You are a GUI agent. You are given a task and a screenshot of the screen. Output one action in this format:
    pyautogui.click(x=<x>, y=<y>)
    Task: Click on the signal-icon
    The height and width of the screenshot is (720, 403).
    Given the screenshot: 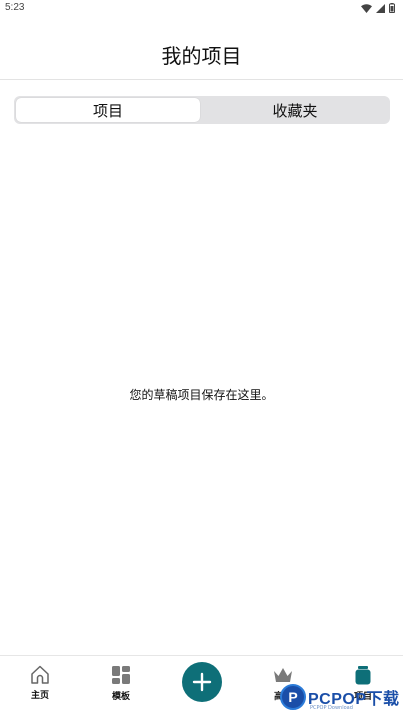 What is the action you would take?
    pyautogui.click(x=380, y=8)
    